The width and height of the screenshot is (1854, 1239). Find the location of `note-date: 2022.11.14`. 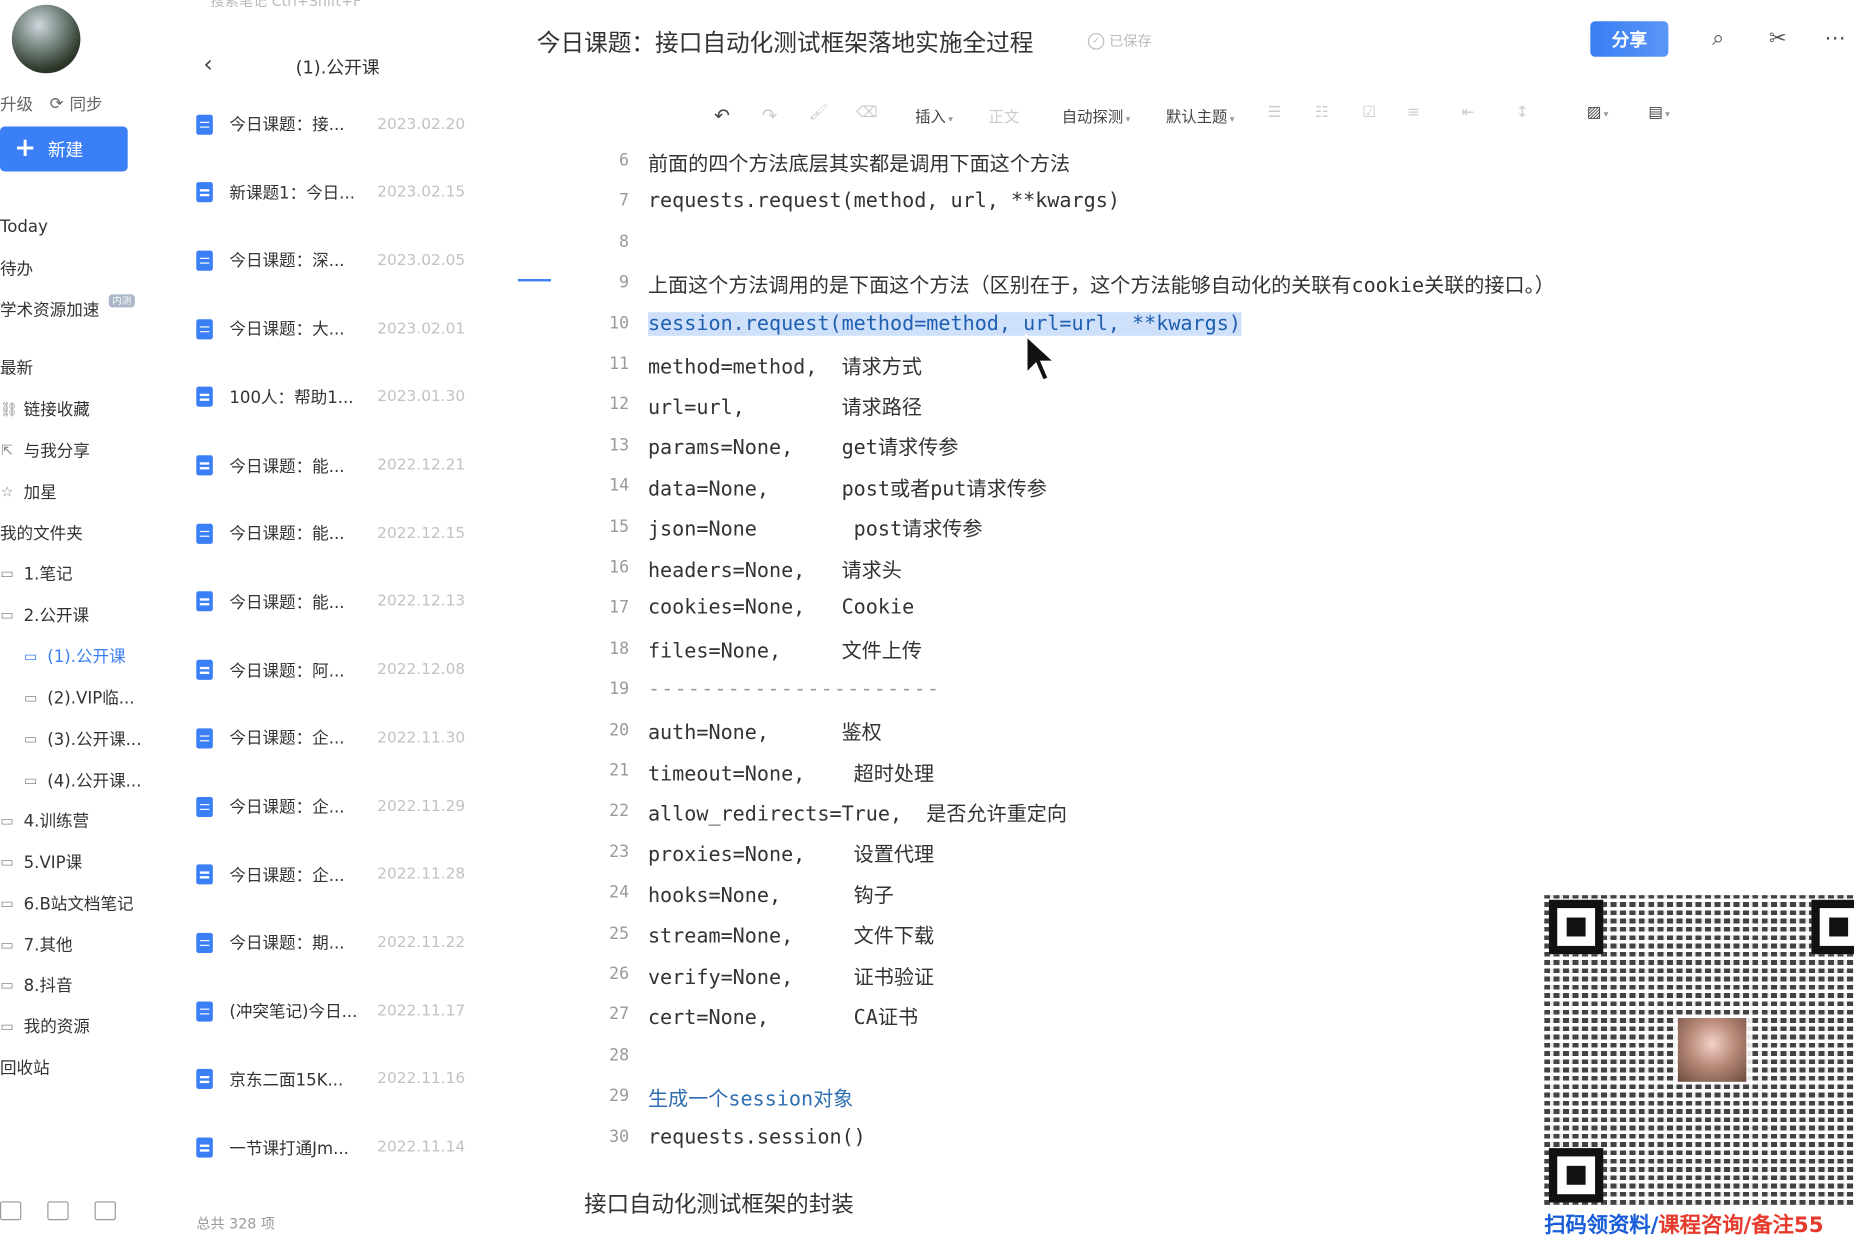

note-date: 2022.11.14 is located at coordinates (421, 1147).